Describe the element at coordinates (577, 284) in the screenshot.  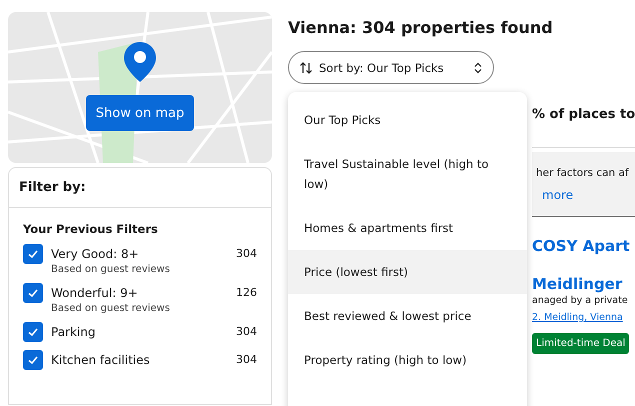
I see `property-name-link: Meidlinger` at that location.